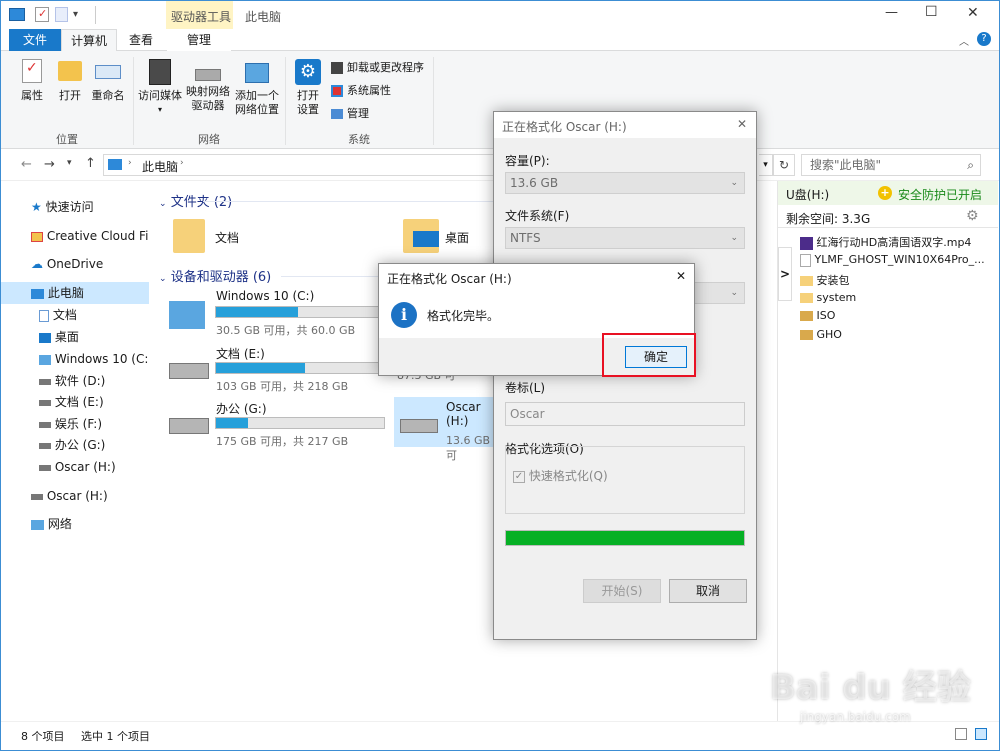  What do you see at coordinates (215, 275) in the screenshot?
I see `drives-header: ⌄ 设备和驱动器 (6)` at bounding box center [215, 275].